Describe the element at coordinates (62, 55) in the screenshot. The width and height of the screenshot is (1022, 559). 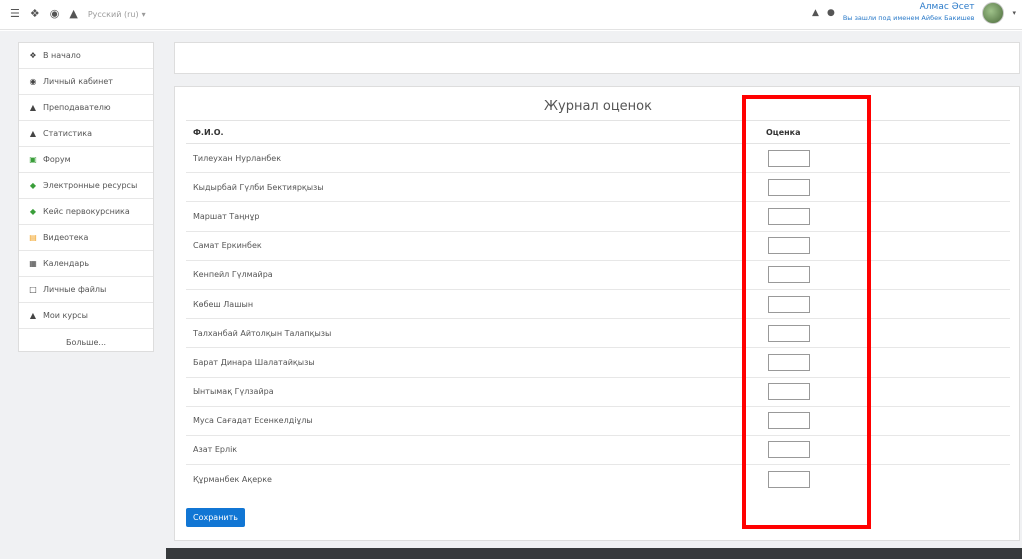
I see `sidebar-item-label: В начало` at that location.